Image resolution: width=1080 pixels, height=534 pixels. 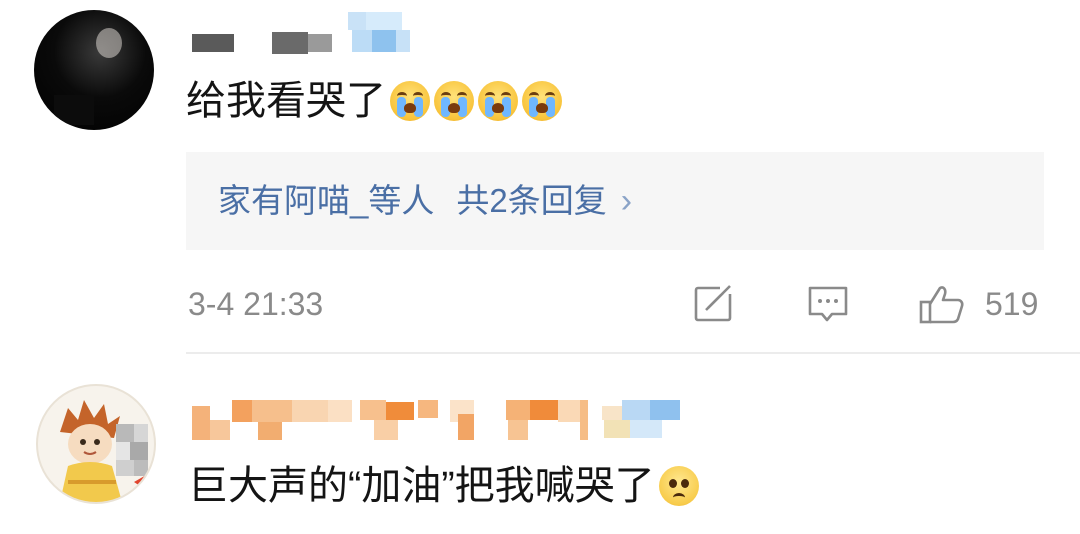 I want to click on comment-body: 巨大声的“加油”把我喊哭了, so click(x=421, y=486).